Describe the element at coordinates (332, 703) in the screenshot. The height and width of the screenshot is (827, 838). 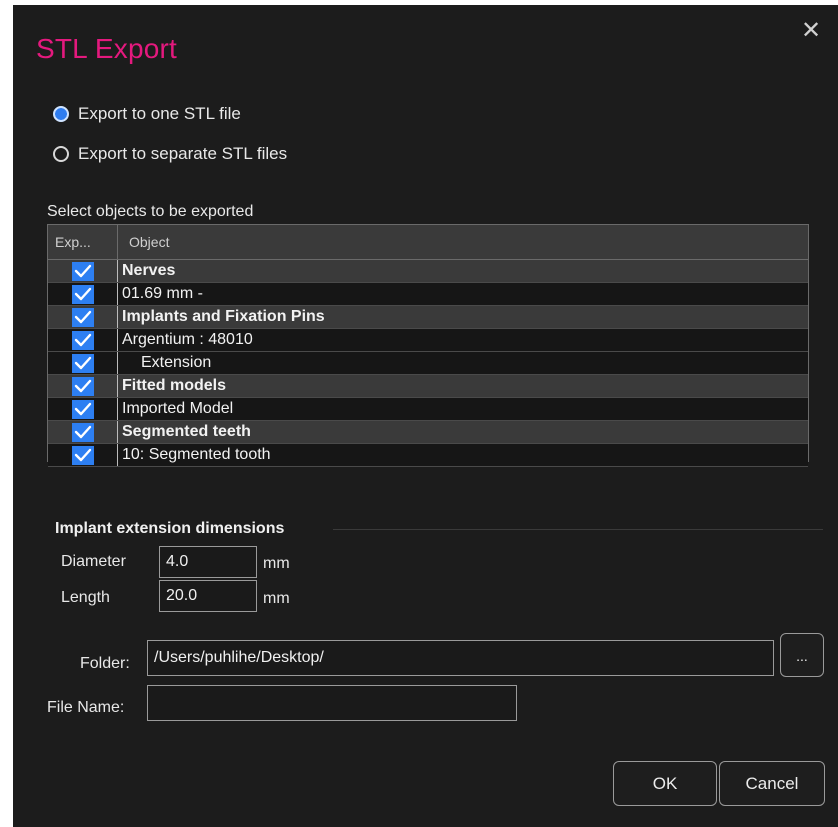
I see `filename-input` at that location.